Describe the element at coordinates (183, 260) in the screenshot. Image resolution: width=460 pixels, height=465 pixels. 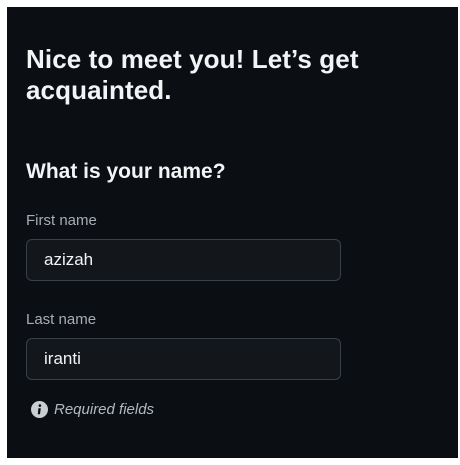
I see `first-name-input` at that location.